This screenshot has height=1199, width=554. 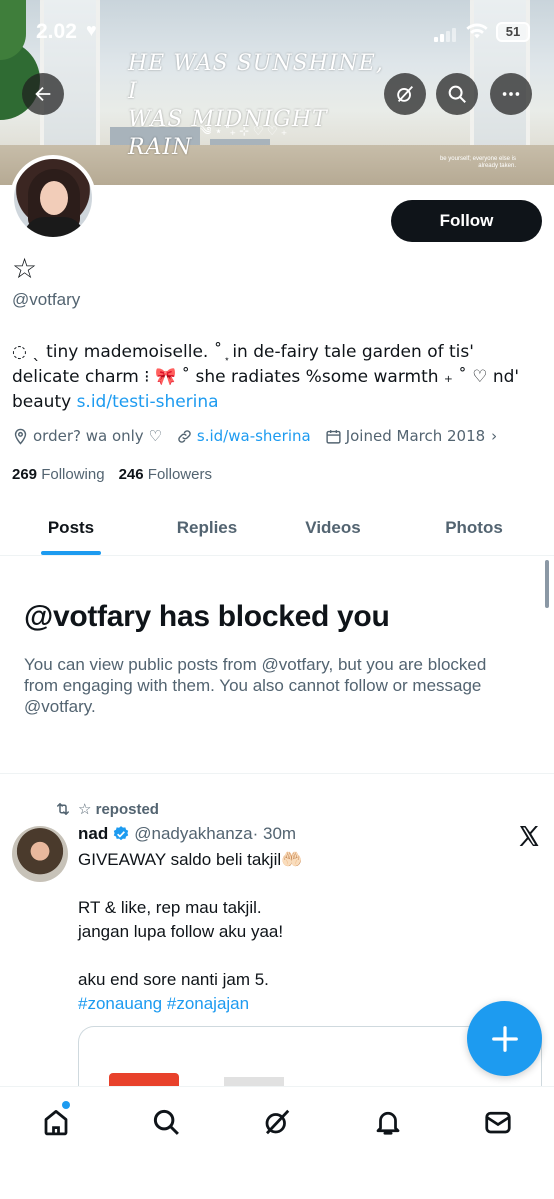 I want to click on heart-icon: ♥, so click(x=91, y=30).